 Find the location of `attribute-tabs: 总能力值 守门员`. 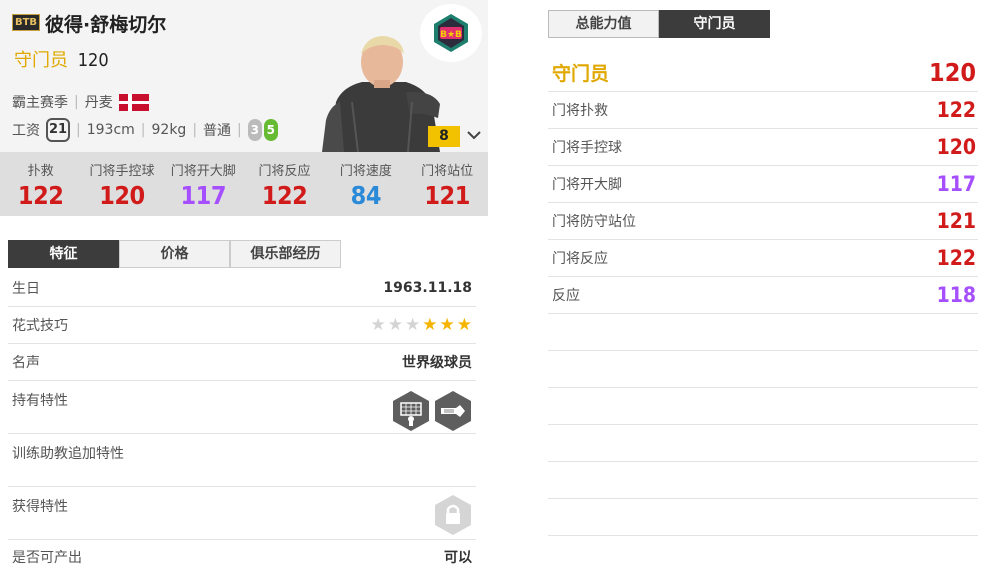

attribute-tabs: 总能力值 守门员 is located at coordinates (659, 24).